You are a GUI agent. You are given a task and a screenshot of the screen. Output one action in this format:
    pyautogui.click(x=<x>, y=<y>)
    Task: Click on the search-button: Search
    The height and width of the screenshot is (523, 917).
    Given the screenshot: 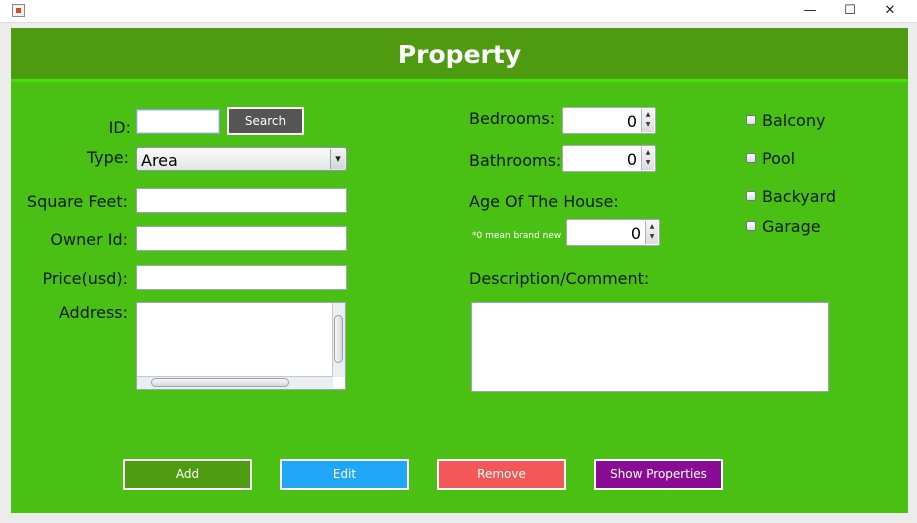 What is the action you would take?
    pyautogui.click(x=265, y=121)
    